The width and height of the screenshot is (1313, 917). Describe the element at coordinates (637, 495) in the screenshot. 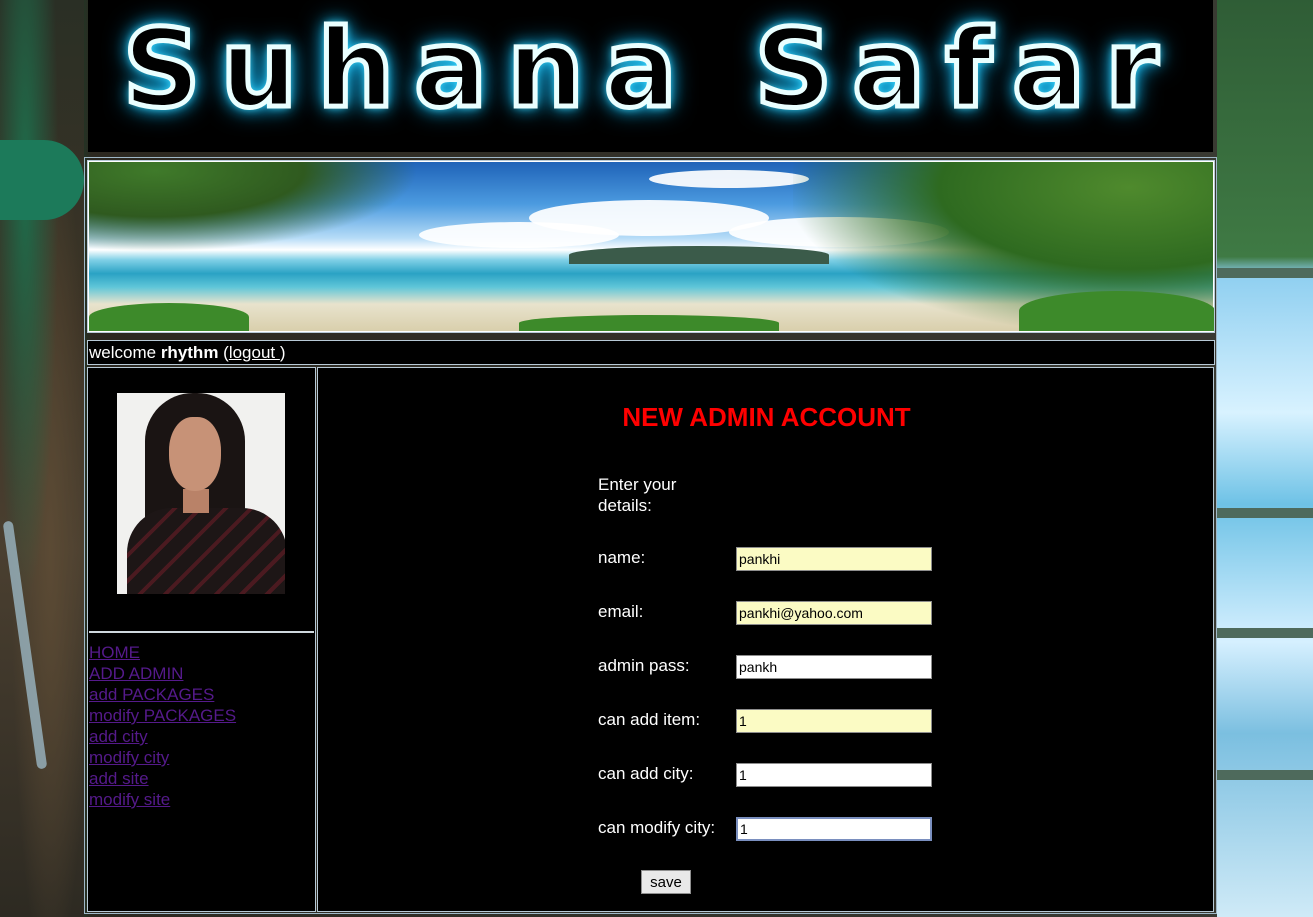

I see `form-intro: Enter your details:` at that location.